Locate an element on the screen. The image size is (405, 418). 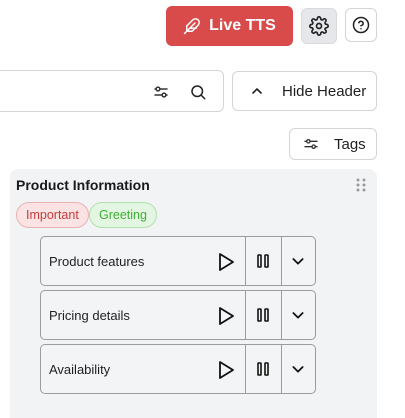
list-item: Availability is located at coordinates (178, 369).